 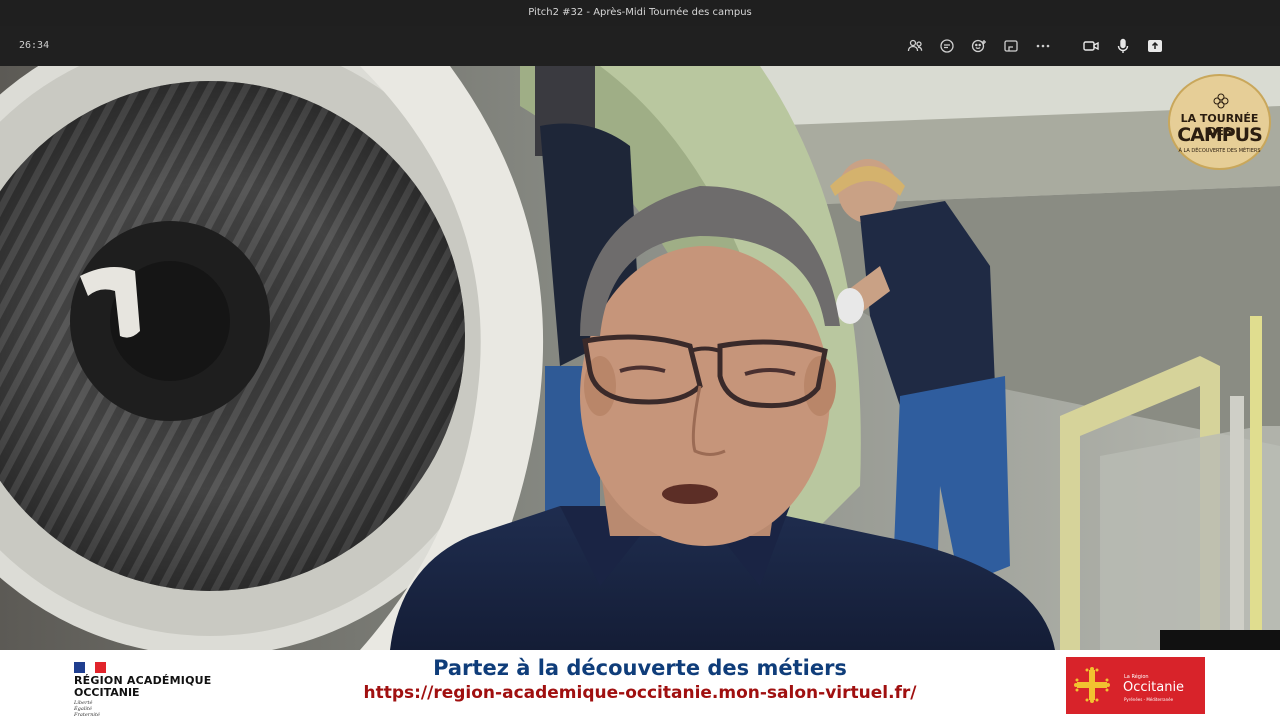 I want to click on camera-icon, so click(x=1091, y=46).